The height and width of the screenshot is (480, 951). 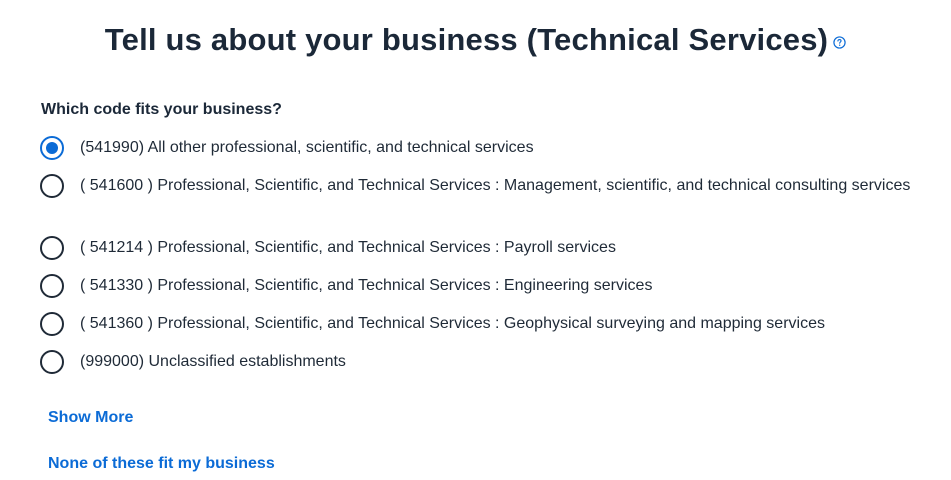 I want to click on none-fit-link: None of these fit my business, so click(x=161, y=464).